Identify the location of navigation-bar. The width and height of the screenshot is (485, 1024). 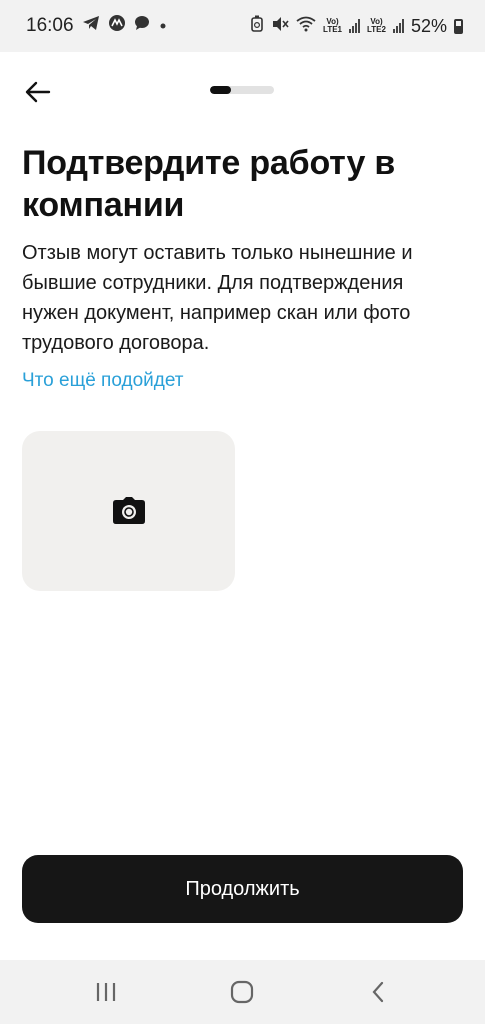
(242, 992).